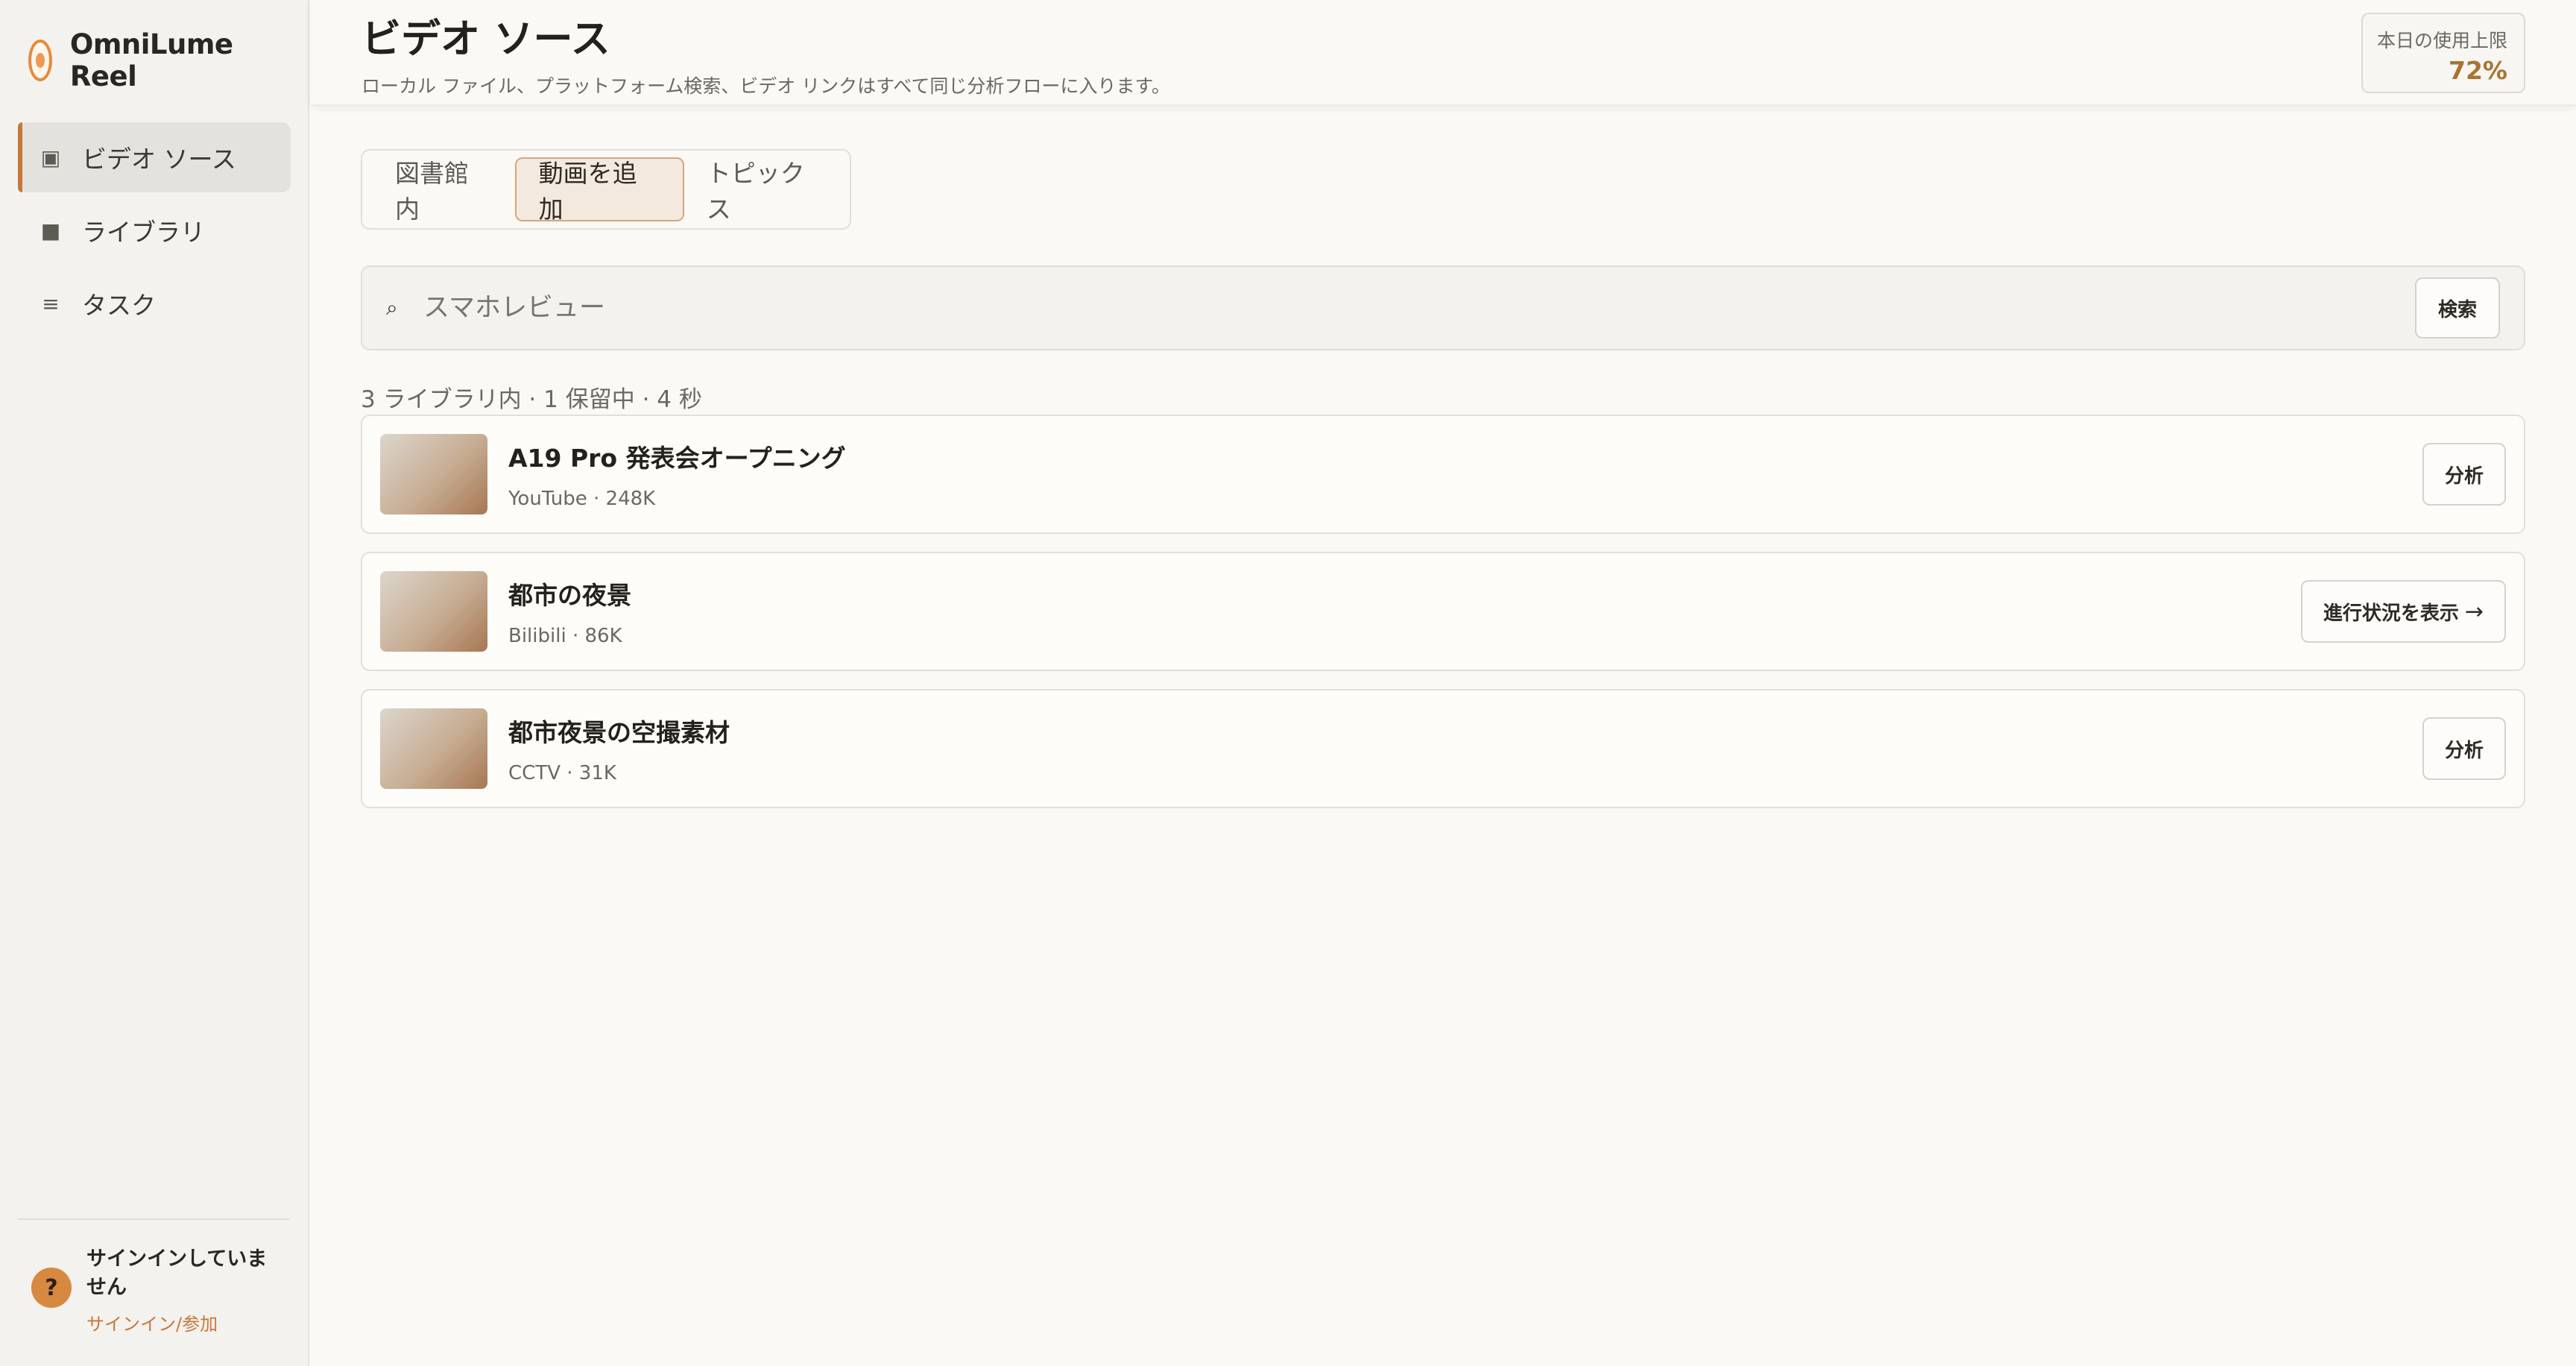  What do you see at coordinates (177, 1273) in the screenshot?
I see `signin-status: サインインしていません` at bounding box center [177, 1273].